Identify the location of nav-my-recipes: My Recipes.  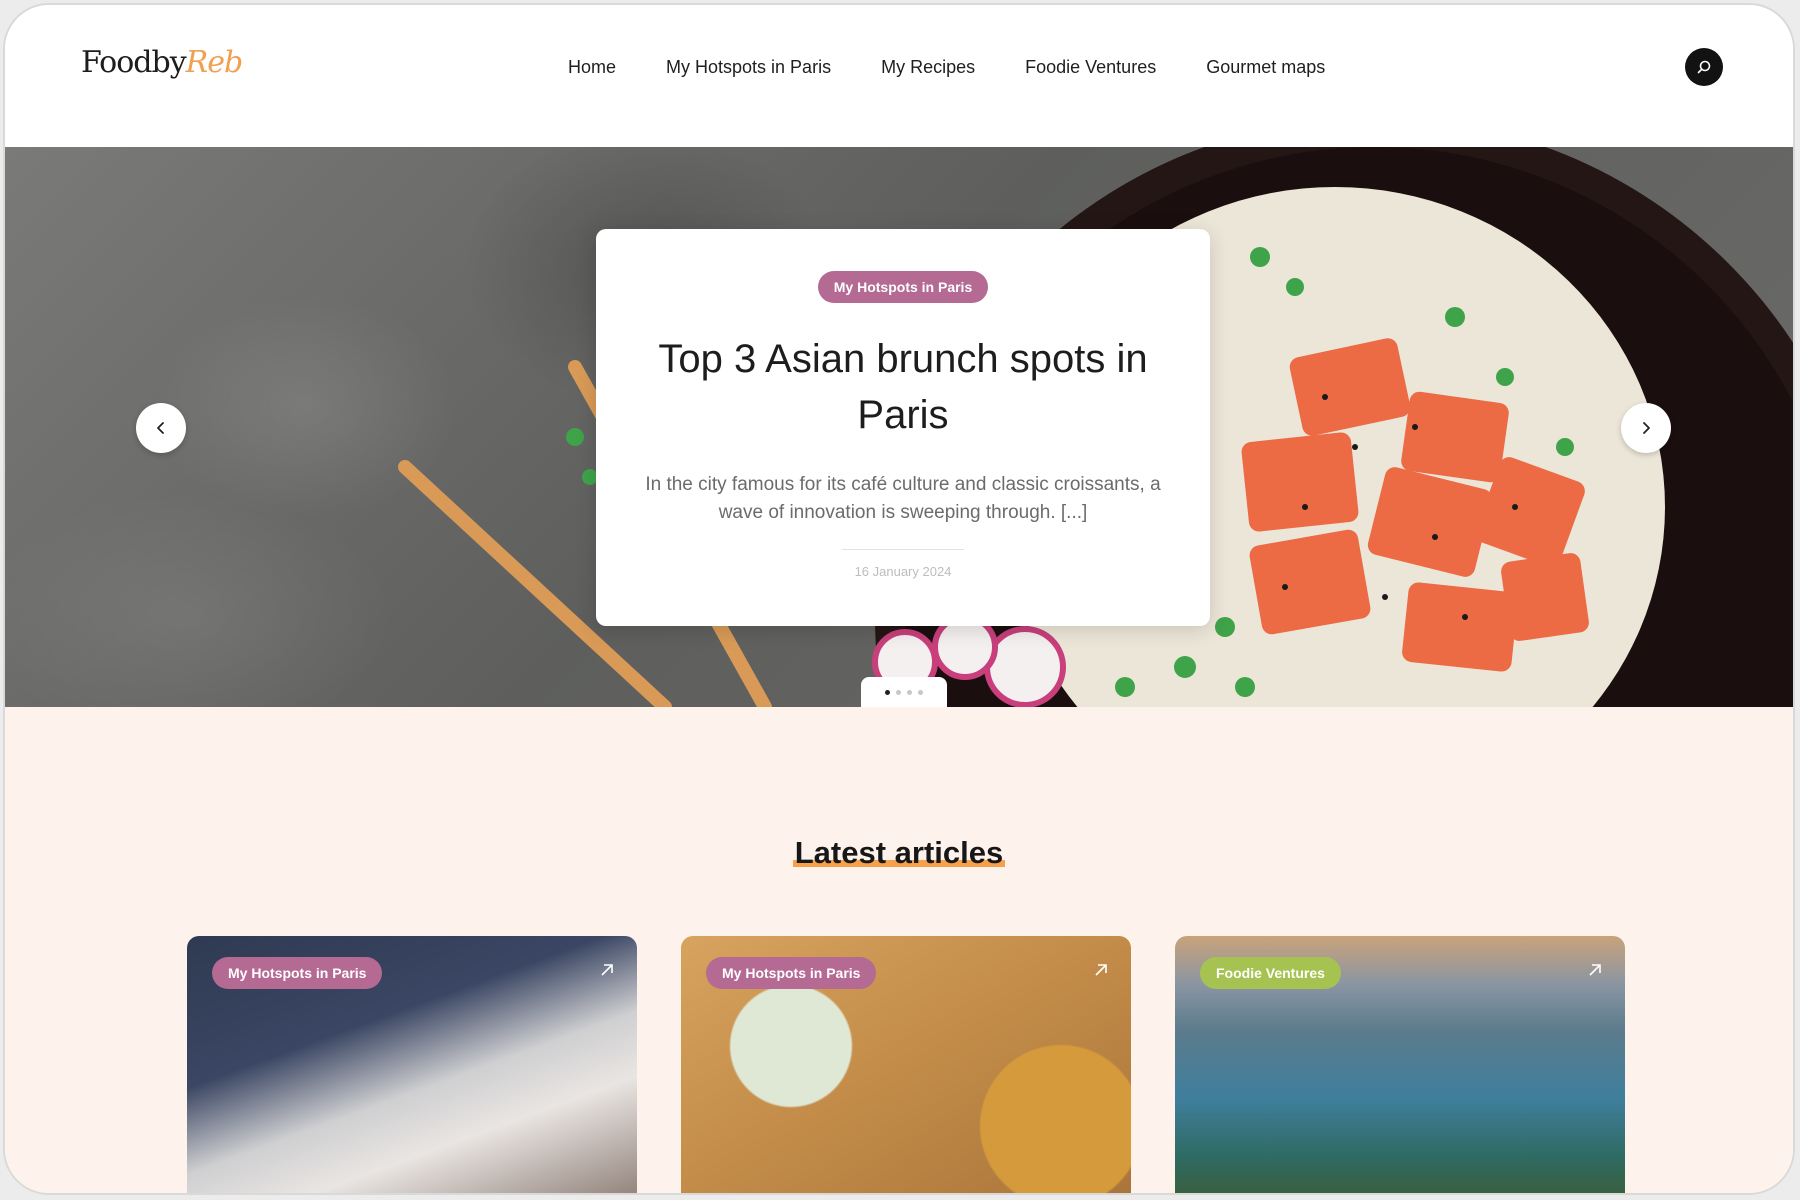
(928, 67).